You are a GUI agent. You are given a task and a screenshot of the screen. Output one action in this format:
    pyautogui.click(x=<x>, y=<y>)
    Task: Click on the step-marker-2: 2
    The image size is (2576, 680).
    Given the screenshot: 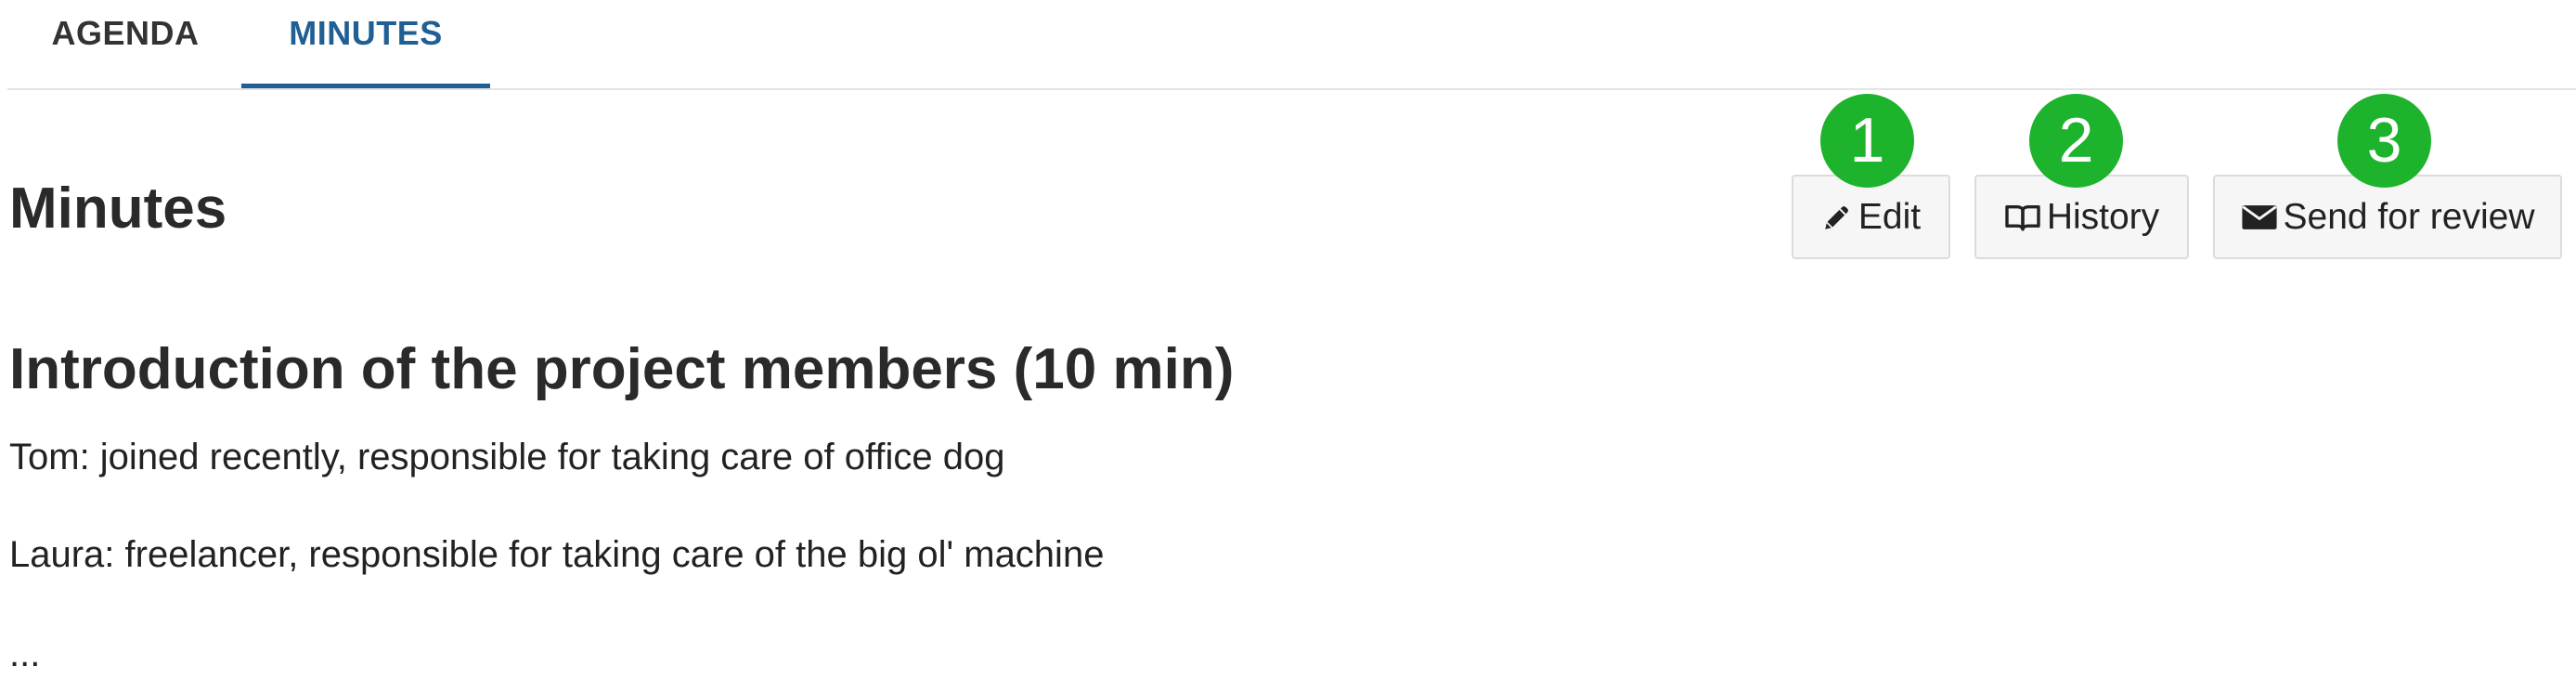 What is the action you would take?
    pyautogui.click(x=2076, y=141)
    